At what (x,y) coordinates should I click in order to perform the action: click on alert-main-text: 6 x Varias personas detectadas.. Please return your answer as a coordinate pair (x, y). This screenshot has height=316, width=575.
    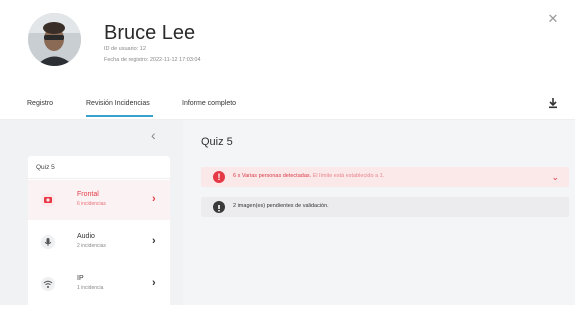
    Looking at the image, I should click on (272, 176).